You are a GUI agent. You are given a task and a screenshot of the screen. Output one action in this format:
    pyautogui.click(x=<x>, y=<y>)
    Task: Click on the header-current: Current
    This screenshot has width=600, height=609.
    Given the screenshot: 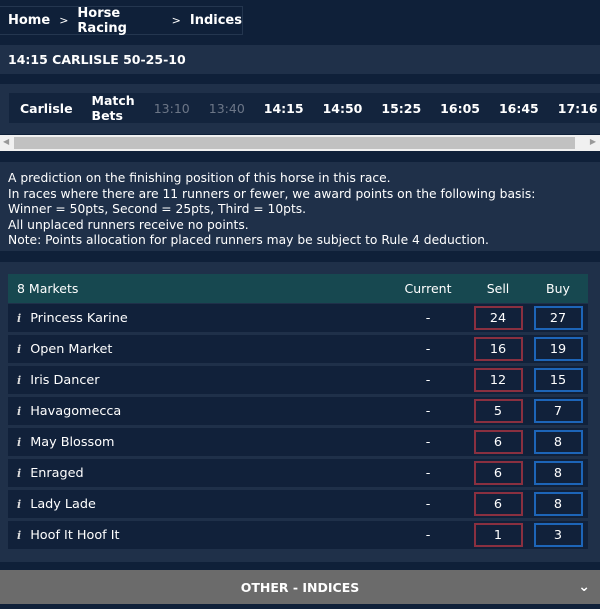 What is the action you would take?
    pyautogui.click(x=428, y=288)
    